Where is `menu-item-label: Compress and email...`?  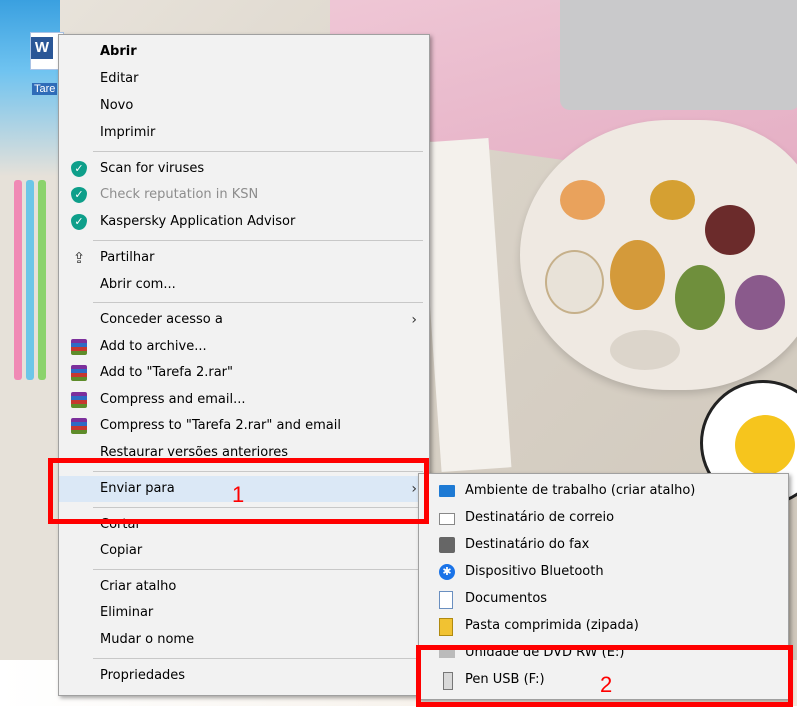 menu-item-label: Compress and email... is located at coordinates (173, 399).